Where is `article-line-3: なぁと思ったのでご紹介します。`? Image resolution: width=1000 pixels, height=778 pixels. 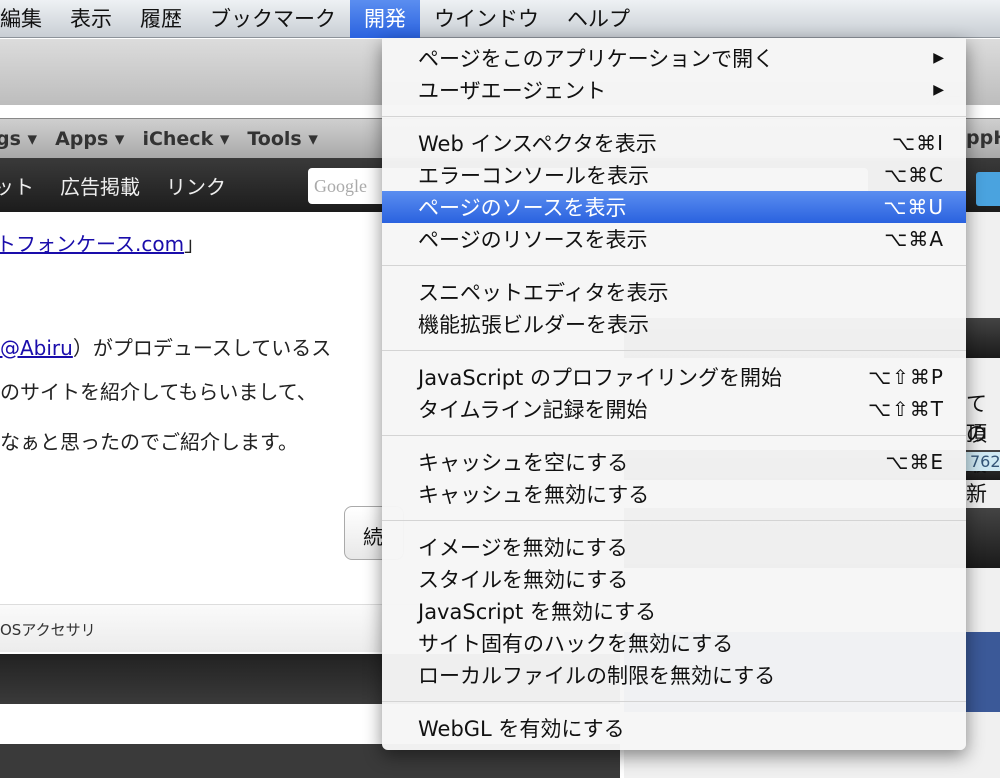 article-line-3: なぁと思ったのでご紹介します。 is located at coordinates (149, 442).